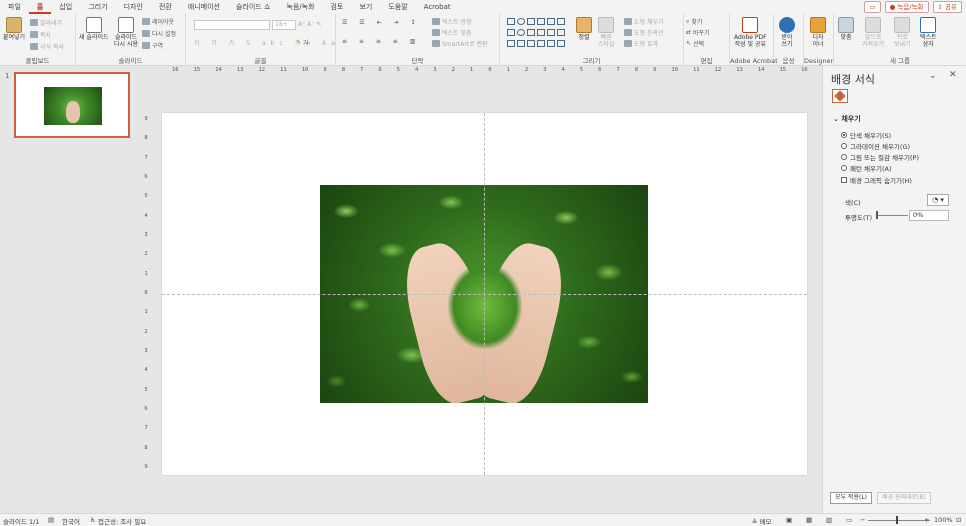  I want to click on align-text-button: 텍스트 맞춤, so click(452, 32).